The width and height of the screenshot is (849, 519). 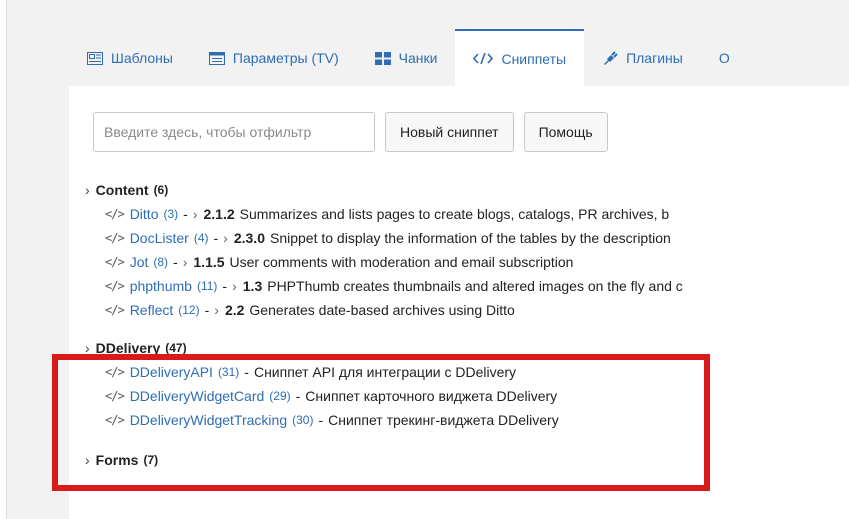 What do you see at coordinates (385, 372) in the screenshot?
I see `snippet-description: Сниппет API для интеграции с DDelivery` at bounding box center [385, 372].